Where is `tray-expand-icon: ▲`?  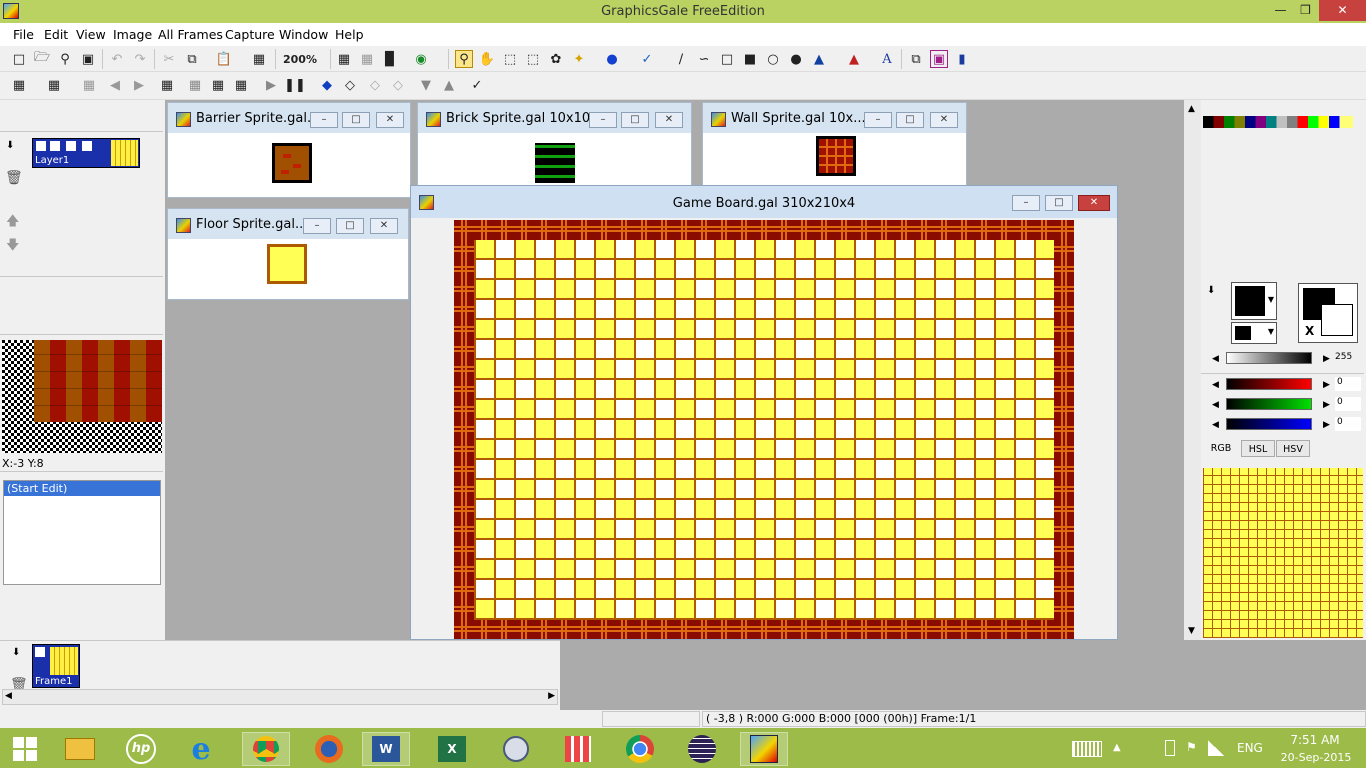
tray-expand-icon: ▲ is located at coordinates (1117, 747).